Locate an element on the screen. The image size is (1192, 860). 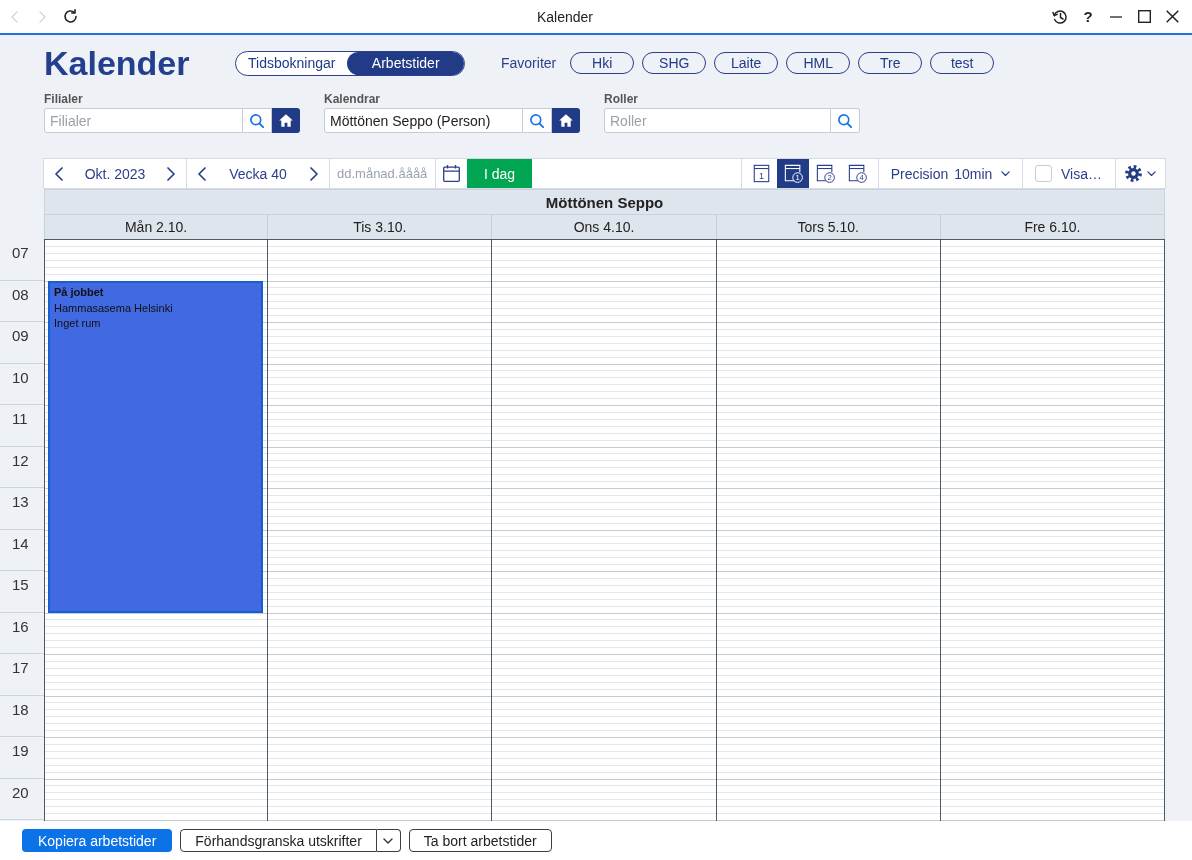
dropdown-button is located at coordinates (388, 840).